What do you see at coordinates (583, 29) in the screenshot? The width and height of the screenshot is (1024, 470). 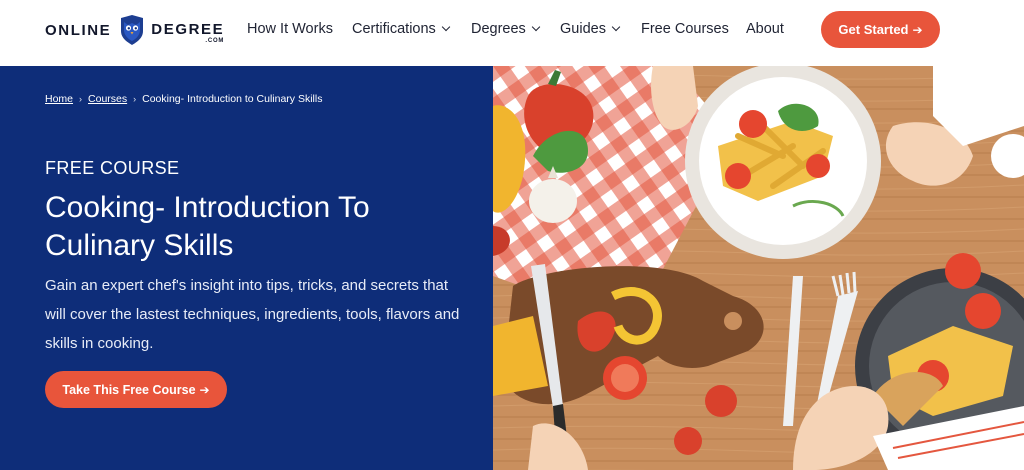 I see `nav-label: Guides` at bounding box center [583, 29].